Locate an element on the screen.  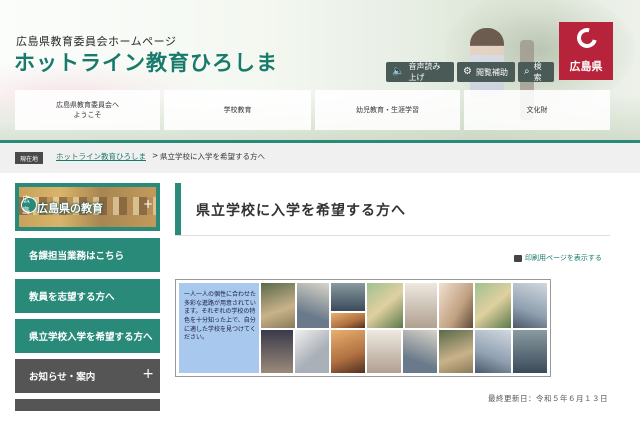
logo-text: 広島県 is located at coordinates (586, 66).